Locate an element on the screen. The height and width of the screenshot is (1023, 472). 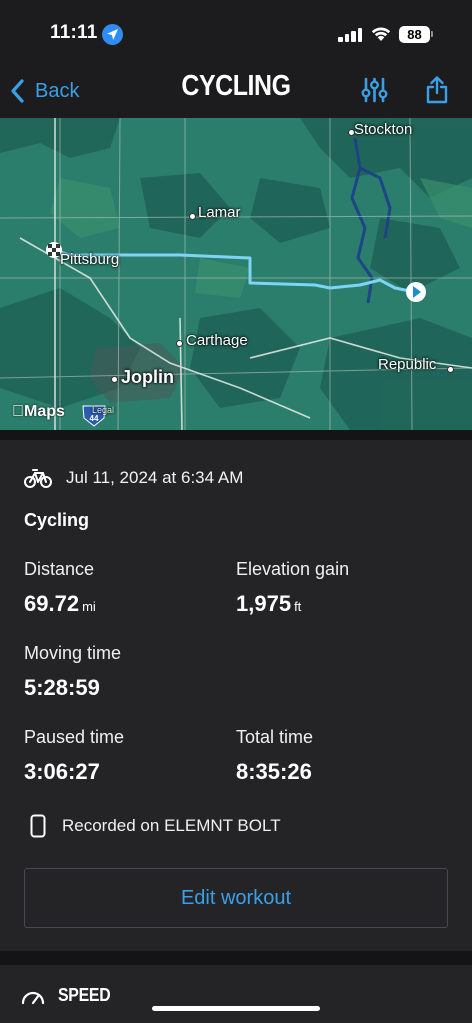
speed-title: SPEED is located at coordinates (84, 995).